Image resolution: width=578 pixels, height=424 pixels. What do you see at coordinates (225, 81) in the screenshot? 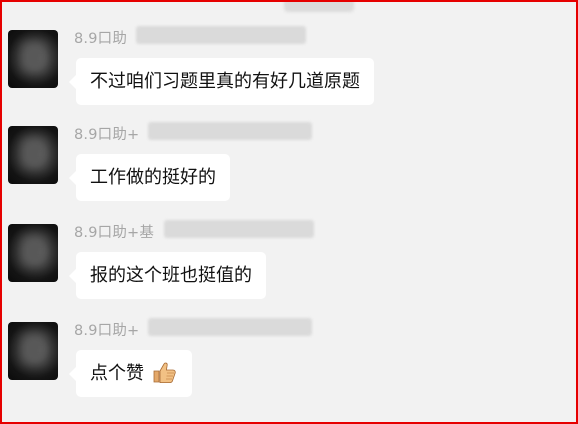
I see `message-text: 不过咱们习题里真的有好几道原题` at bounding box center [225, 81].